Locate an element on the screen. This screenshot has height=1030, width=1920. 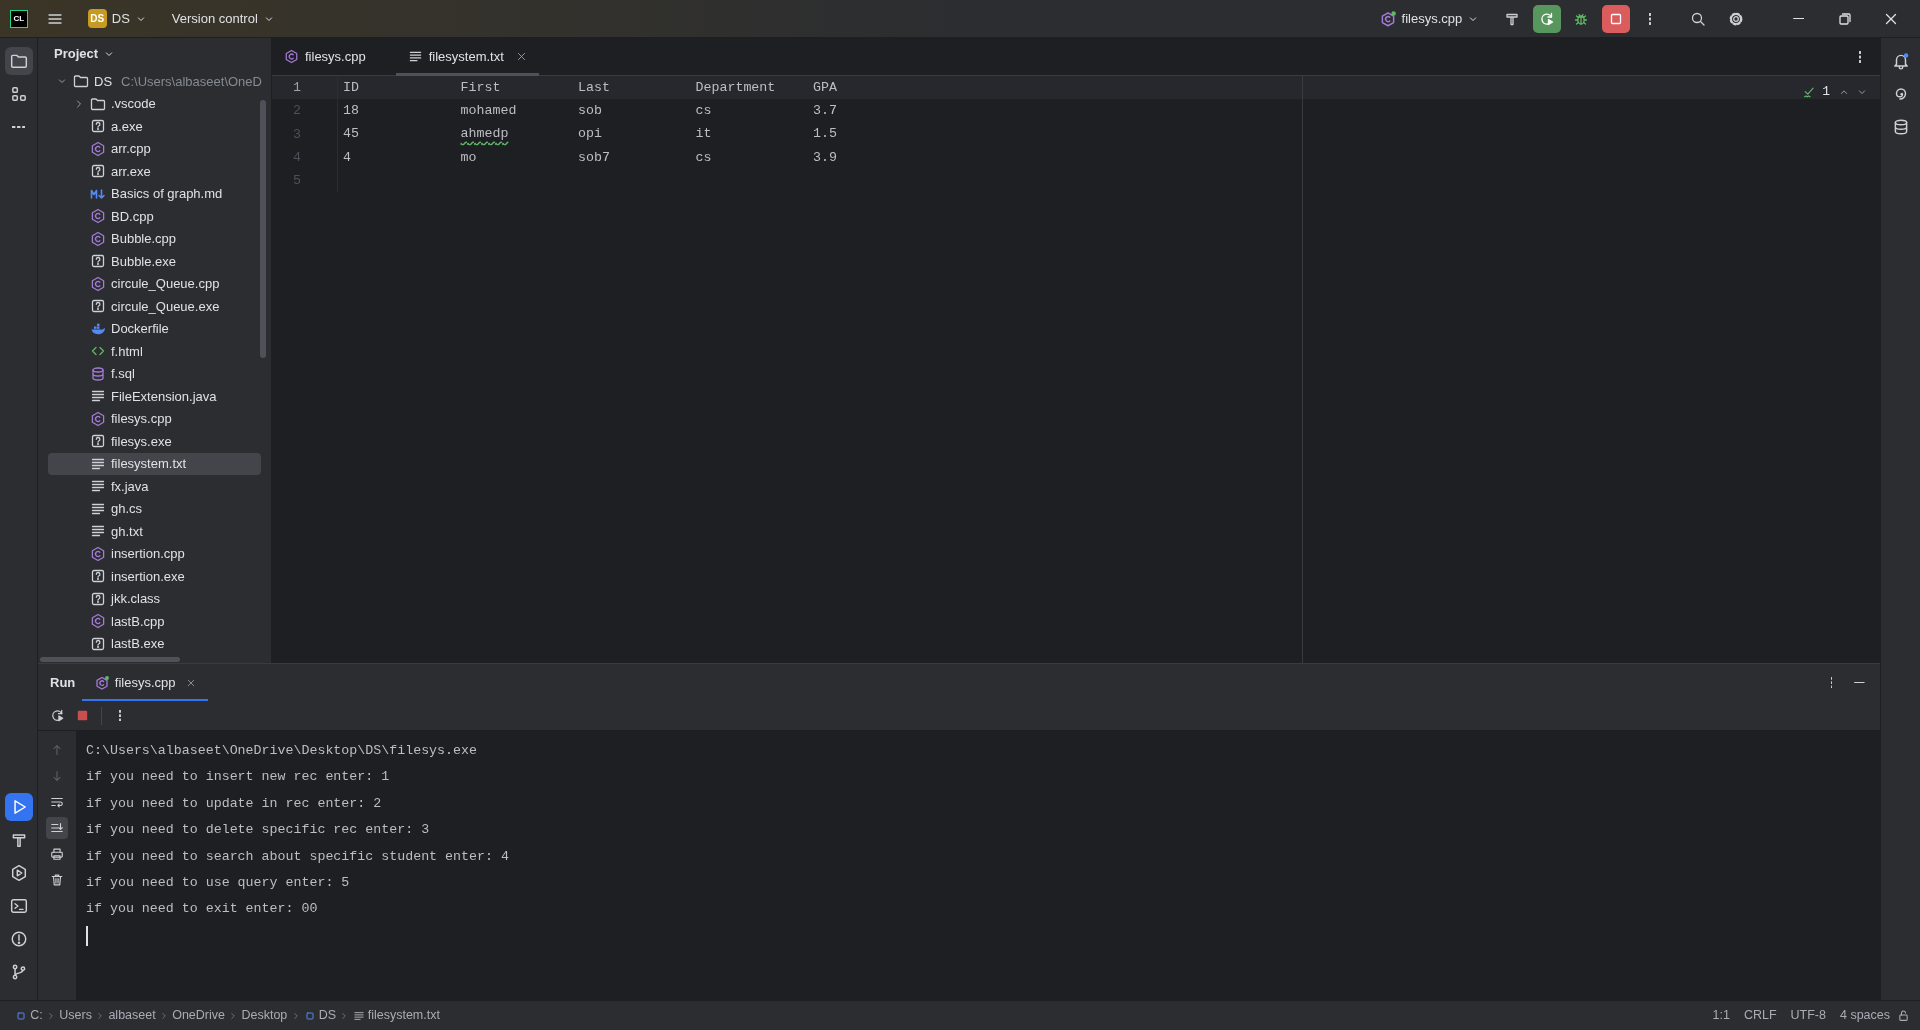
tree-item: Dockerfile is located at coordinates (154, 328).